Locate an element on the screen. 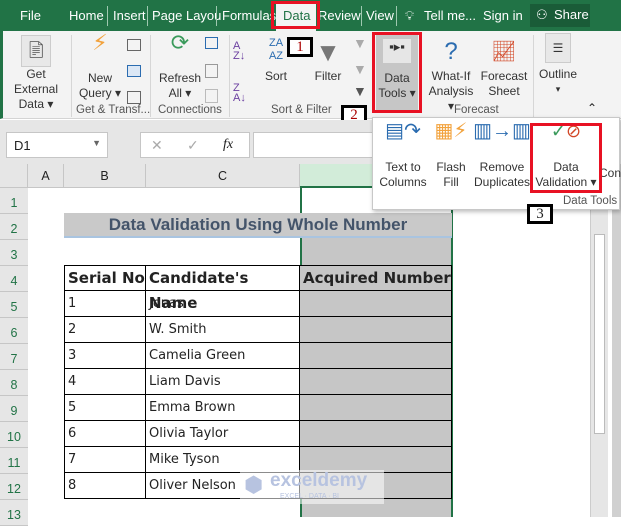 This screenshot has width=621, height=530. highlight-data-tab is located at coordinates (295, 15).